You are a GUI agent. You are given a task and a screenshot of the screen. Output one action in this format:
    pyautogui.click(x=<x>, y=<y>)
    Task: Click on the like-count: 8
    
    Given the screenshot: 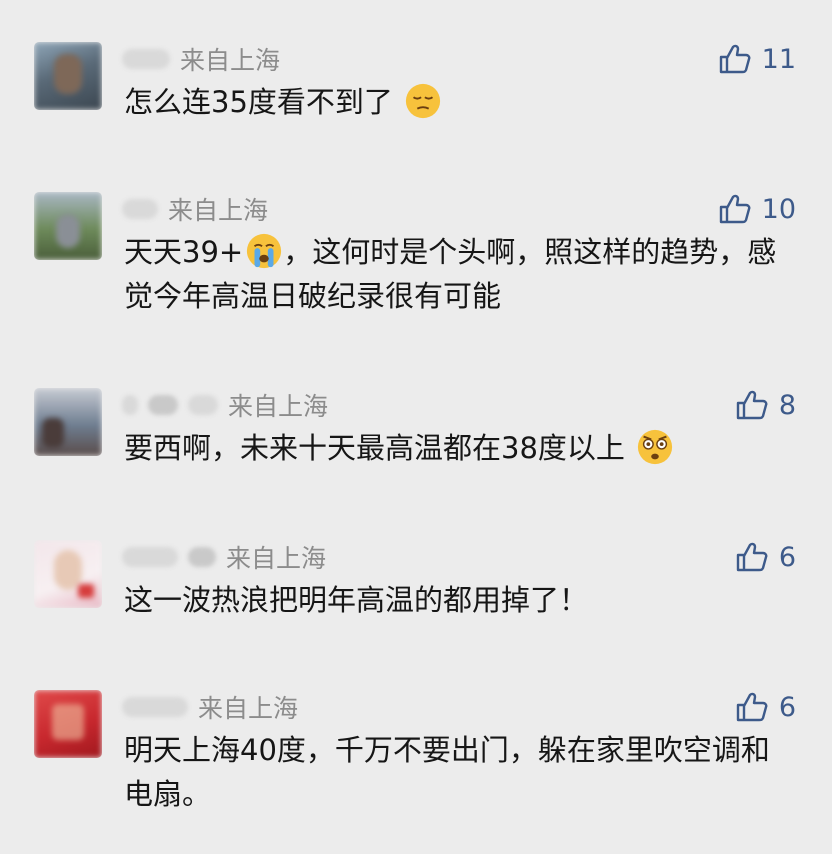 What is the action you would take?
    pyautogui.click(x=787, y=405)
    